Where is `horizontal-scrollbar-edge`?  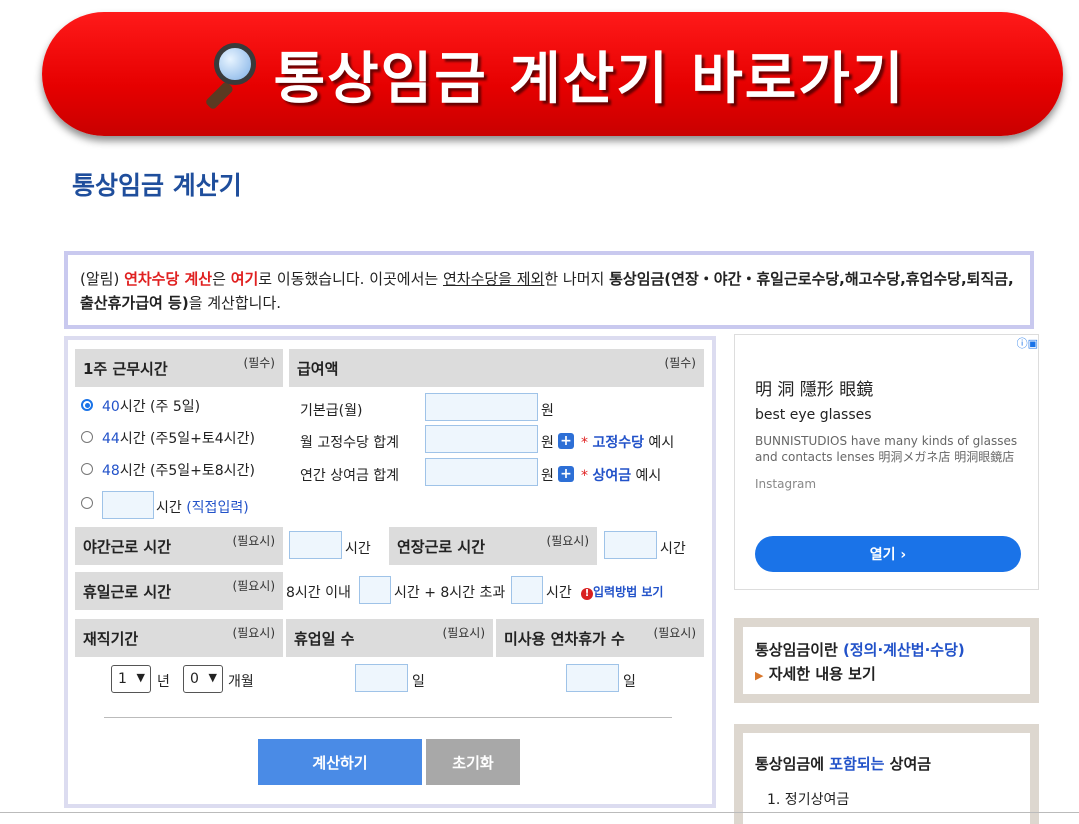
horizontal-scrollbar-edge is located at coordinates (539, 812).